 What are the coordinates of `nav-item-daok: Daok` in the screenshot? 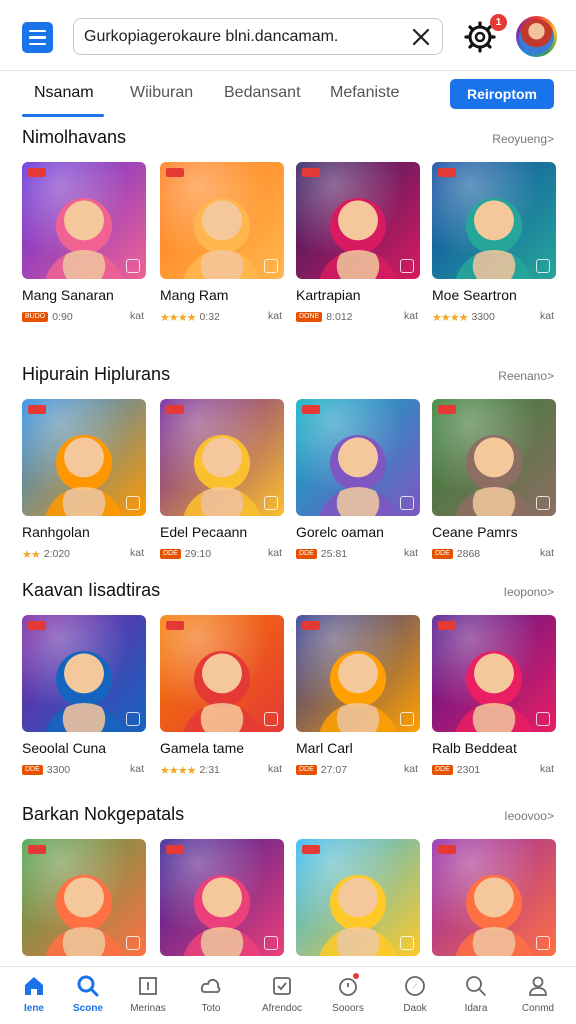 It's located at (415, 993).